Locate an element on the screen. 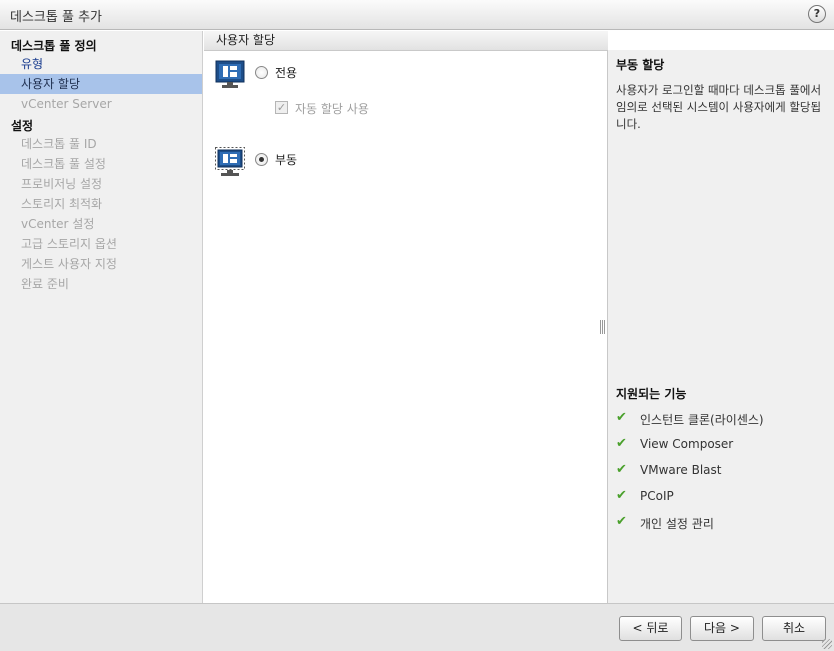 The image size is (834, 651). feature-item: ✔ 개인 설정 관리 is located at coordinates (723, 523).